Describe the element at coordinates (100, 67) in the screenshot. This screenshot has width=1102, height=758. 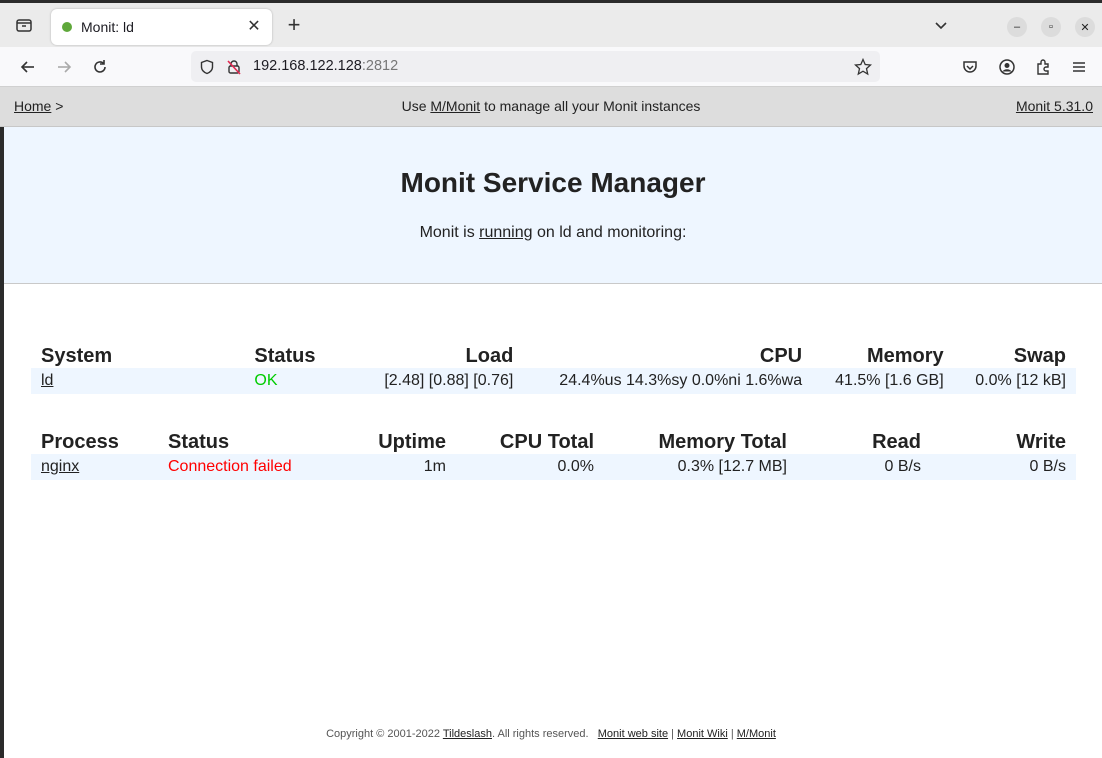
I see `reload-icon` at that location.